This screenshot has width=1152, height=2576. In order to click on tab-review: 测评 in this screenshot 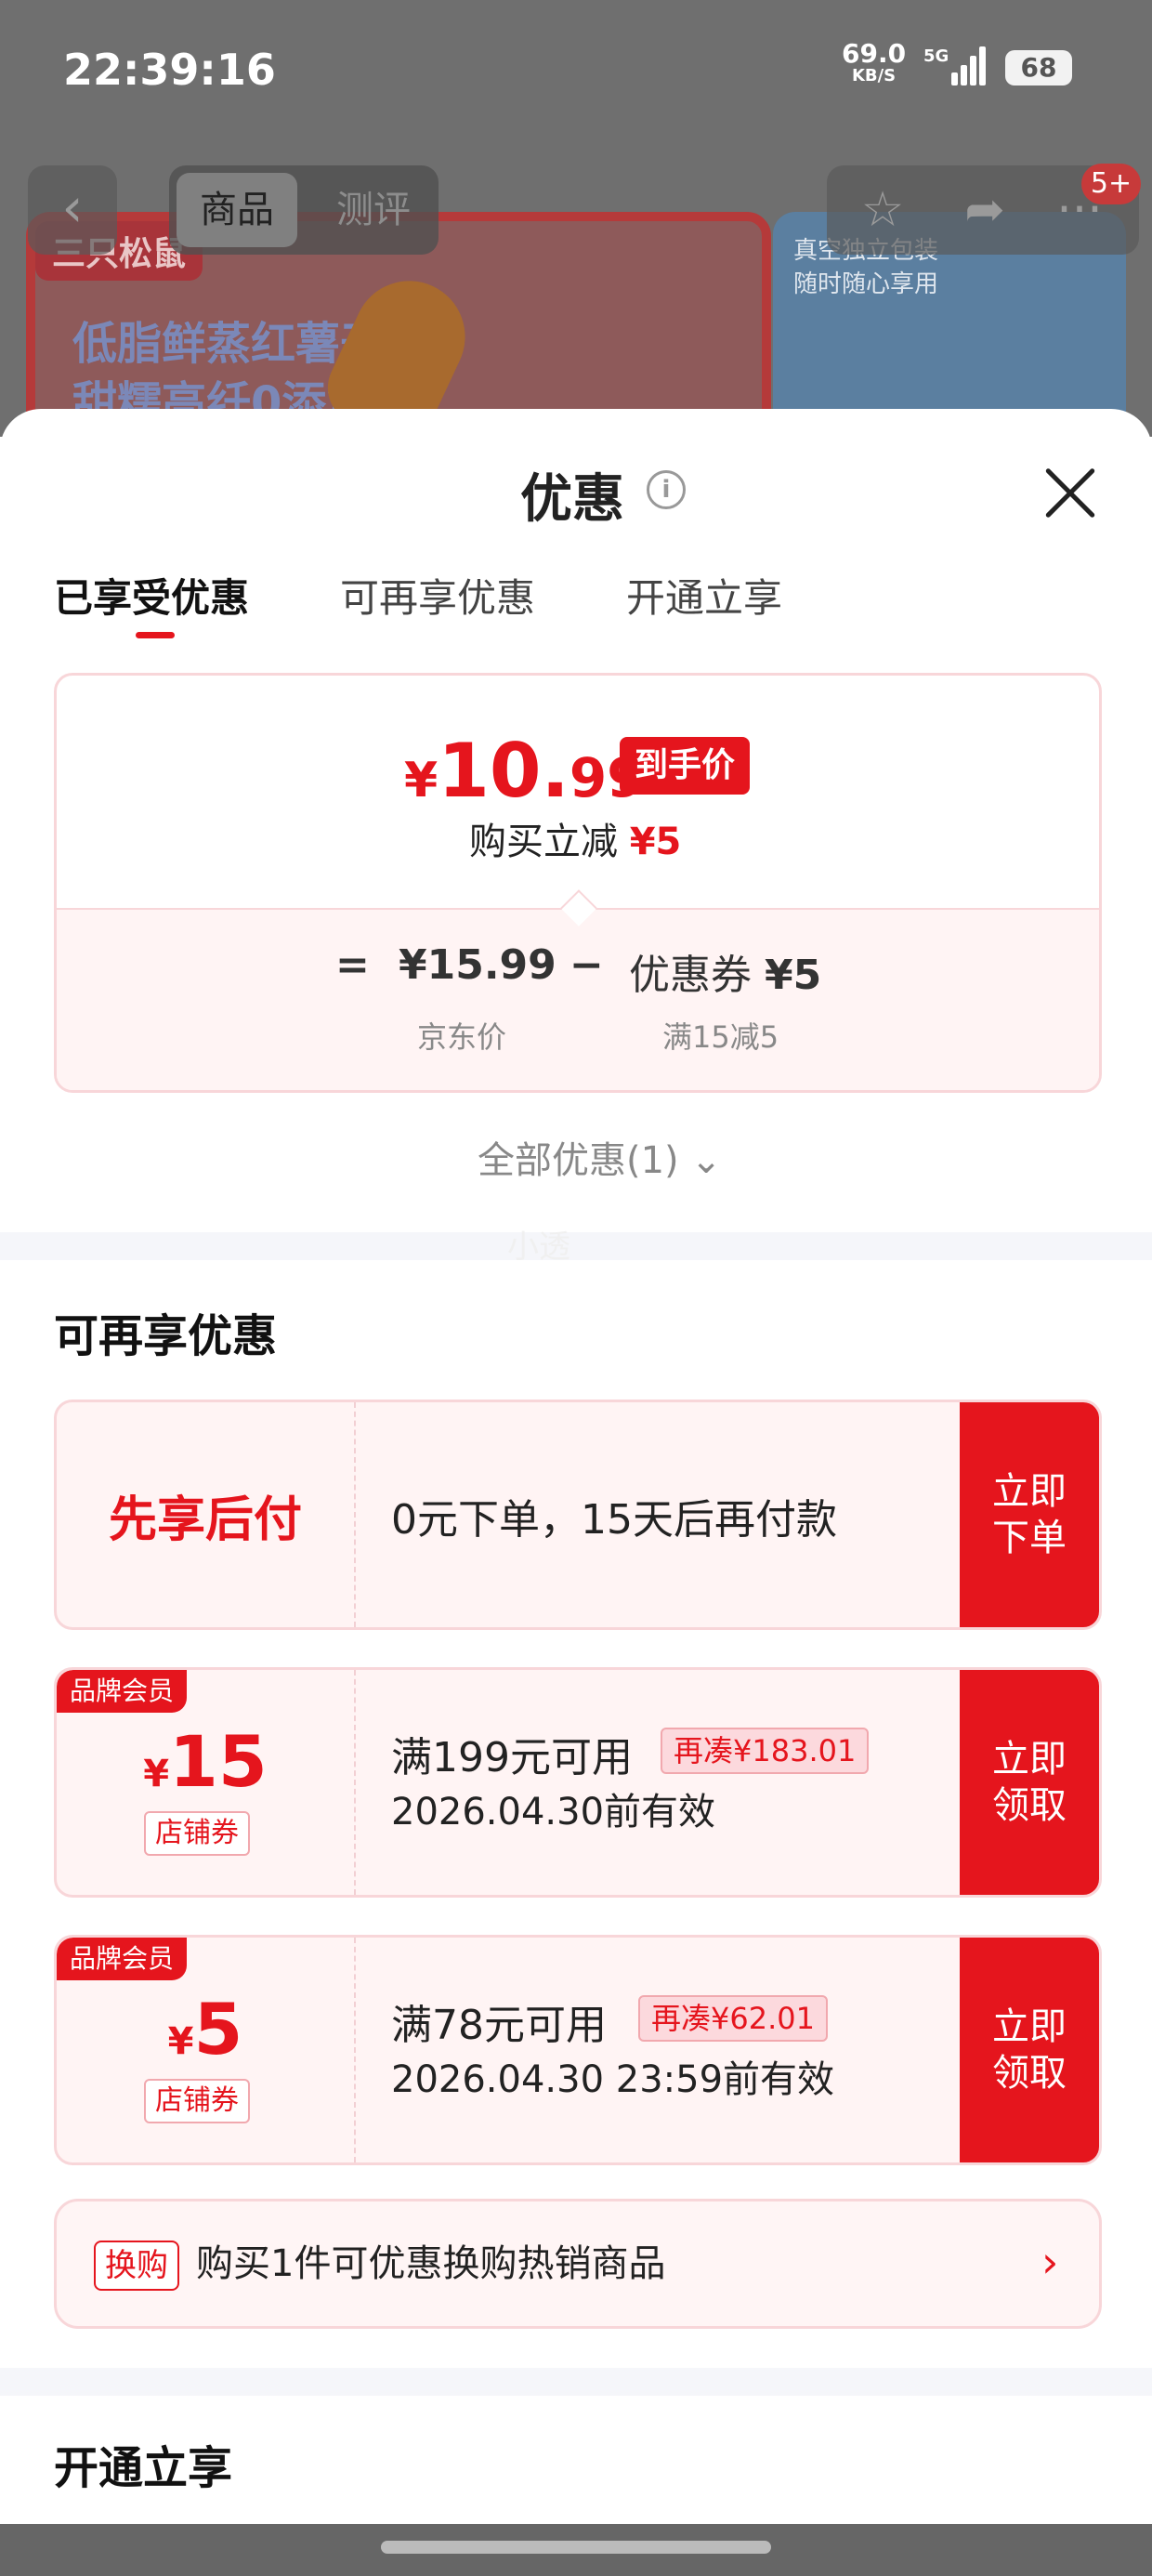, I will do `click(373, 210)`.